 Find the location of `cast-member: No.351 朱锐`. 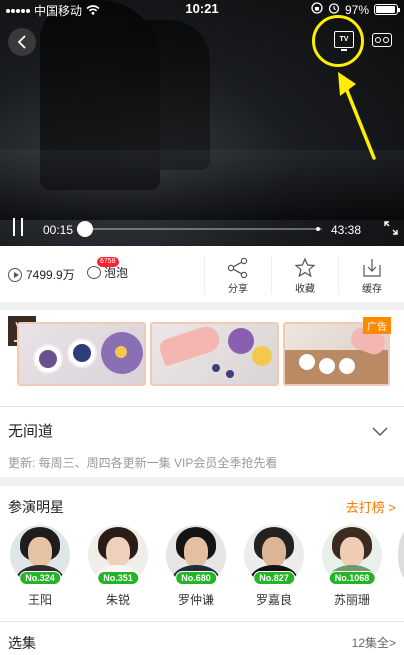

cast-member: No.351 朱锐 is located at coordinates (118, 566).